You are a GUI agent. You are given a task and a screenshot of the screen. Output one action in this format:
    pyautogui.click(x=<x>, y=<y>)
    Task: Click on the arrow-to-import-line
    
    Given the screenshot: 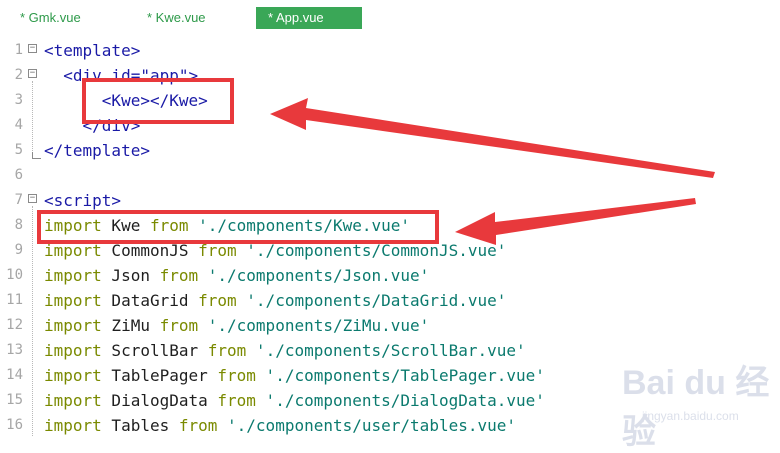 What is the action you would take?
    pyautogui.click(x=575, y=221)
    